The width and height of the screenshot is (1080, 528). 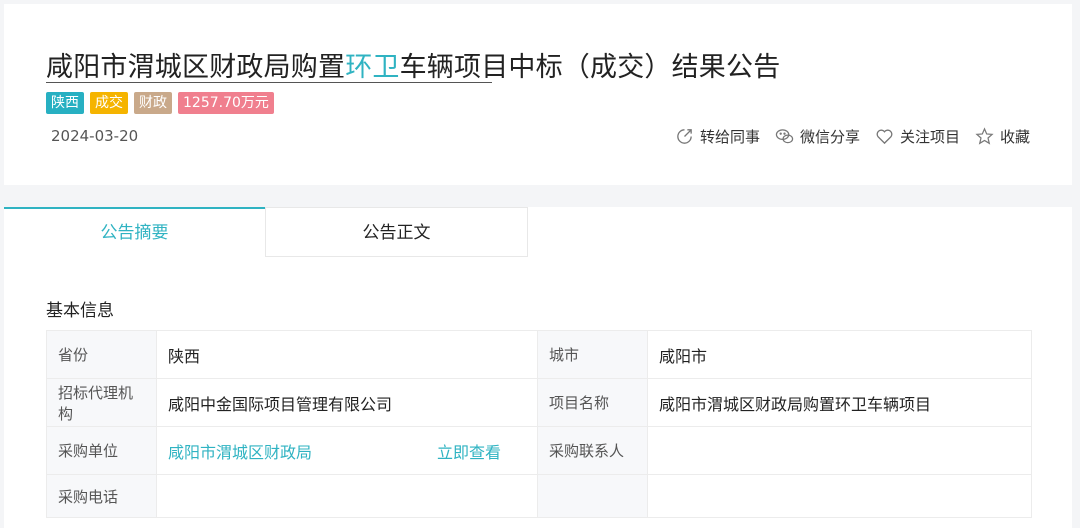 What do you see at coordinates (153, 103) in the screenshot?
I see `tag-category: 财政` at bounding box center [153, 103].